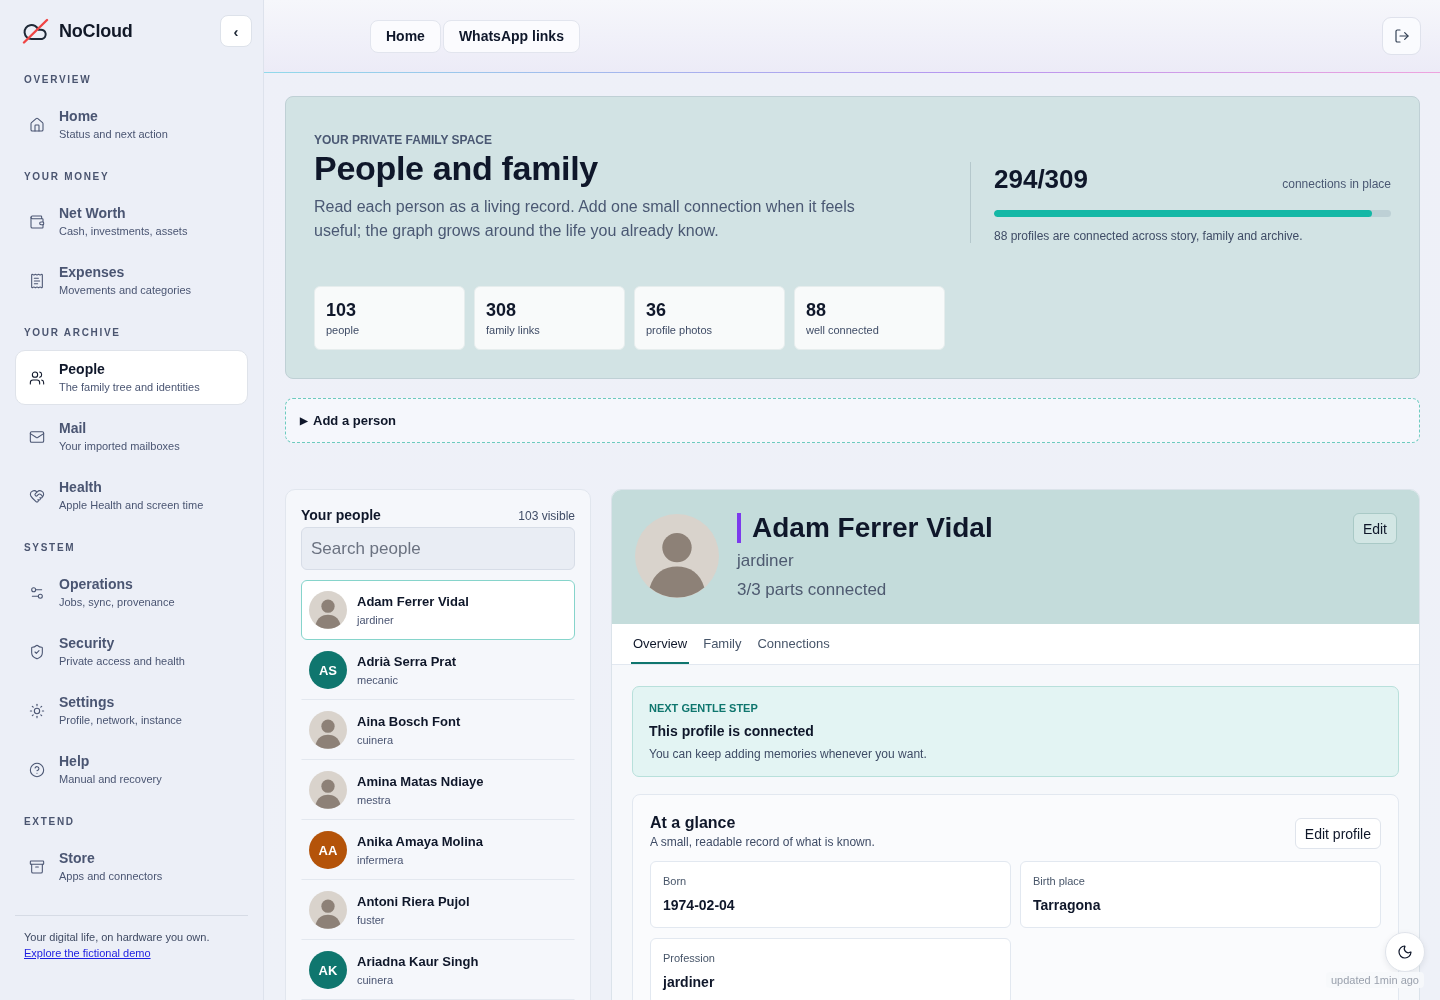  What do you see at coordinates (852, 420) in the screenshot?
I see `add-person-toggle: ▶ Add a person` at bounding box center [852, 420].